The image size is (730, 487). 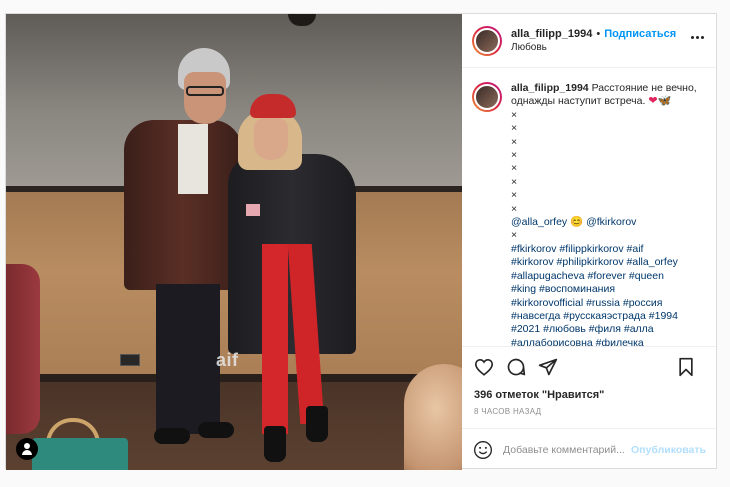 What do you see at coordinates (271, 139) in the screenshot?
I see `photo-woman-face` at bounding box center [271, 139].